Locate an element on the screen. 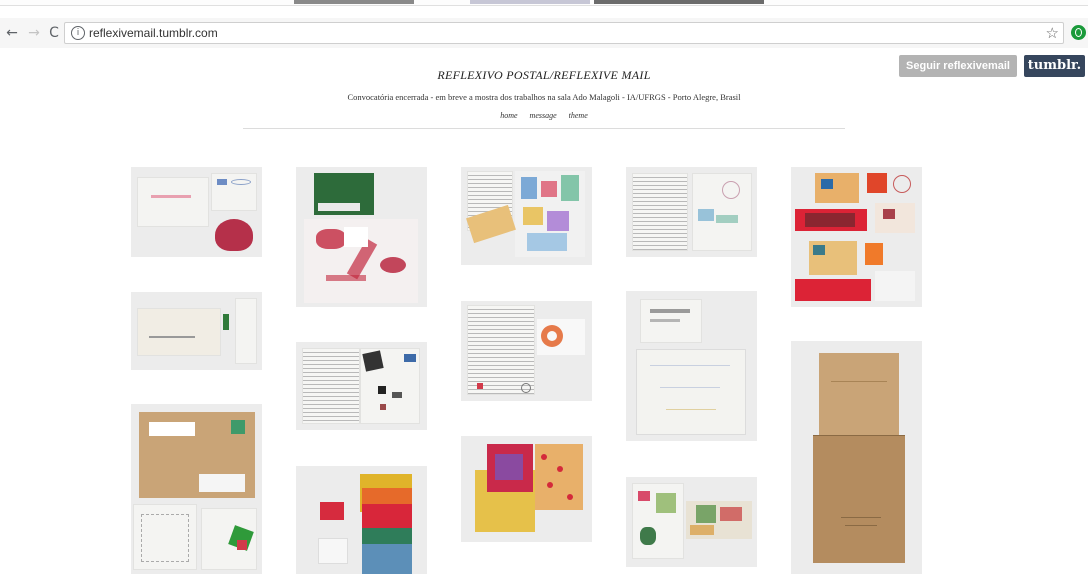 This screenshot has height=574, width=1088. forward-arrow-icon: → is located at coordinates (34, 33).